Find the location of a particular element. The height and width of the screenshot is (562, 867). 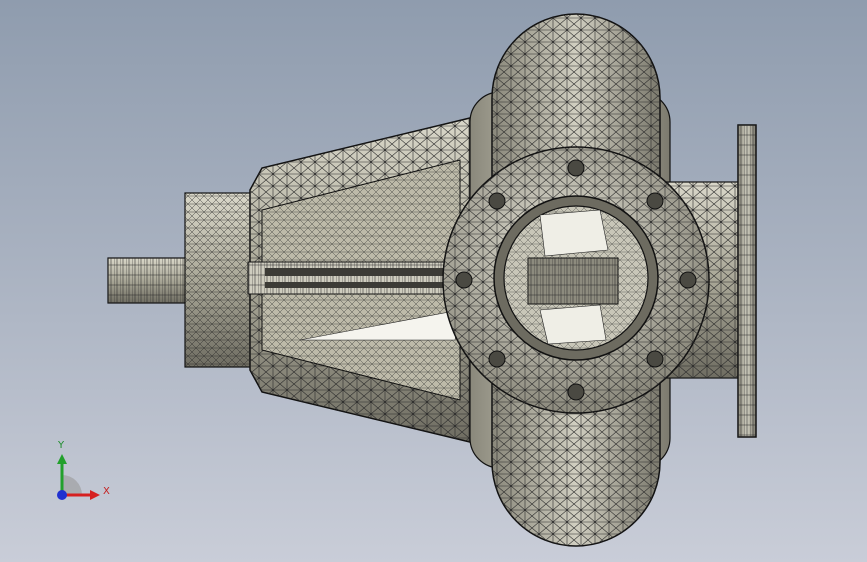

shaft is located at coordinates (149, 280).